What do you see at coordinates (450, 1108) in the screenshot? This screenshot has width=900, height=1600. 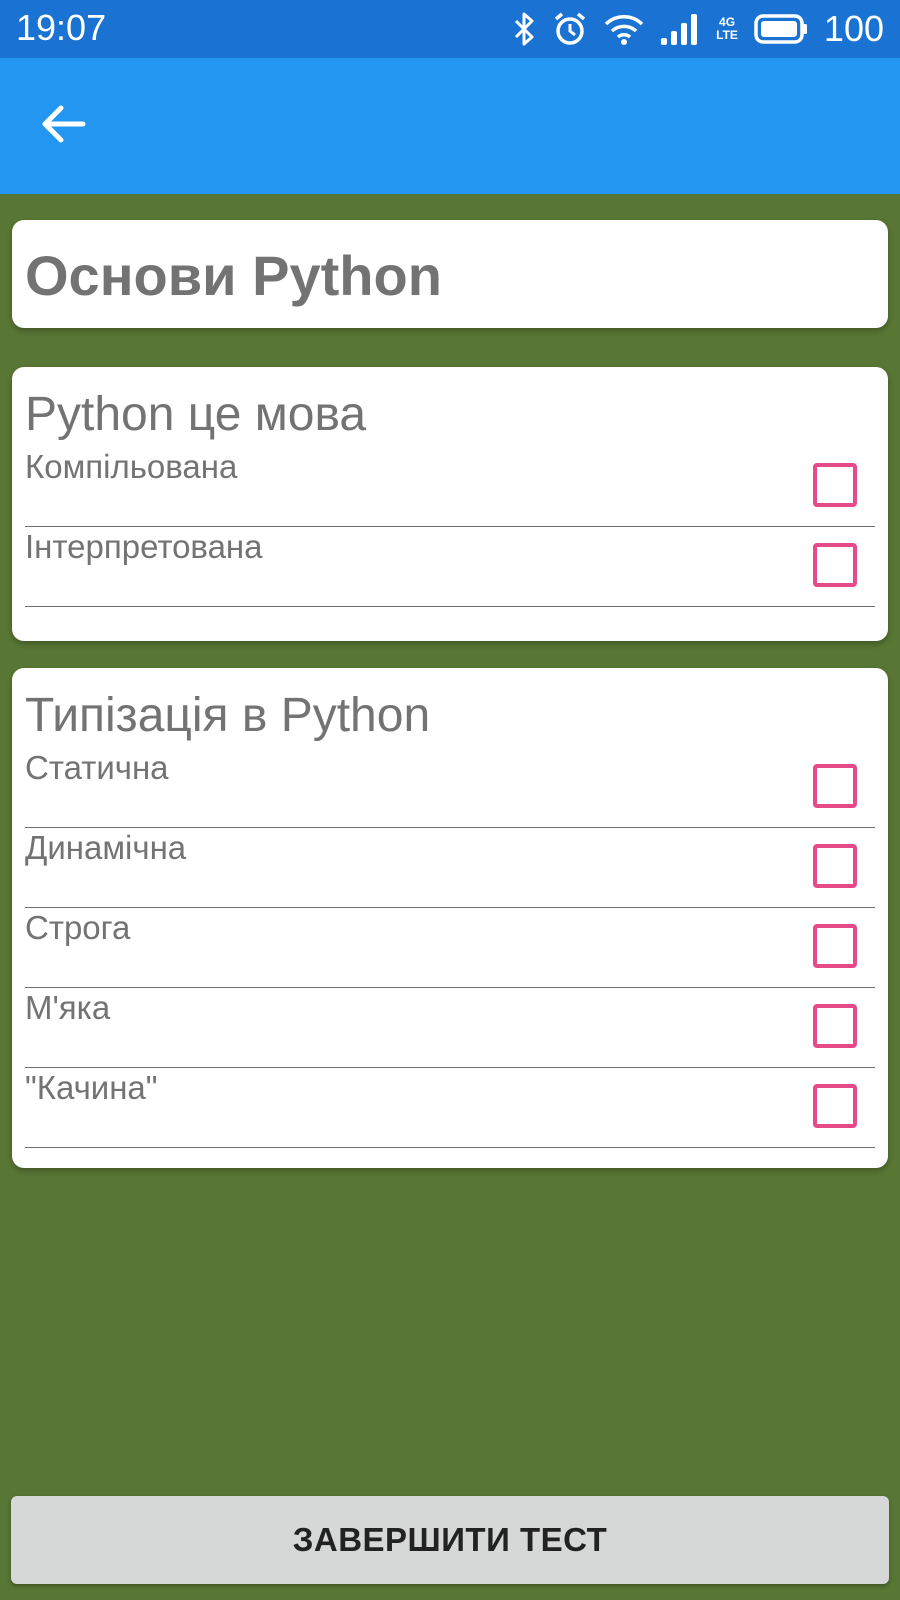 I see `option-row: "Качина"` at bounding box center [450, 1108].